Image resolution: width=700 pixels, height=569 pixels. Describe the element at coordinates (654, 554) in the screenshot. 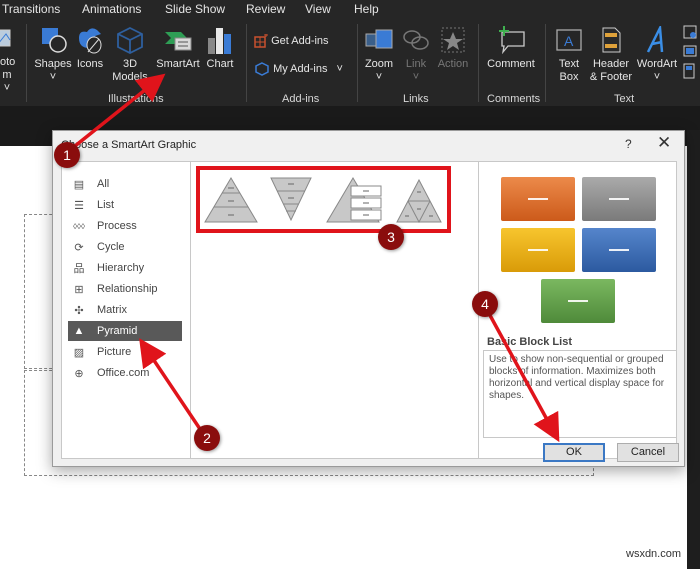

I see `watermark: wsxdn.com` at that location.